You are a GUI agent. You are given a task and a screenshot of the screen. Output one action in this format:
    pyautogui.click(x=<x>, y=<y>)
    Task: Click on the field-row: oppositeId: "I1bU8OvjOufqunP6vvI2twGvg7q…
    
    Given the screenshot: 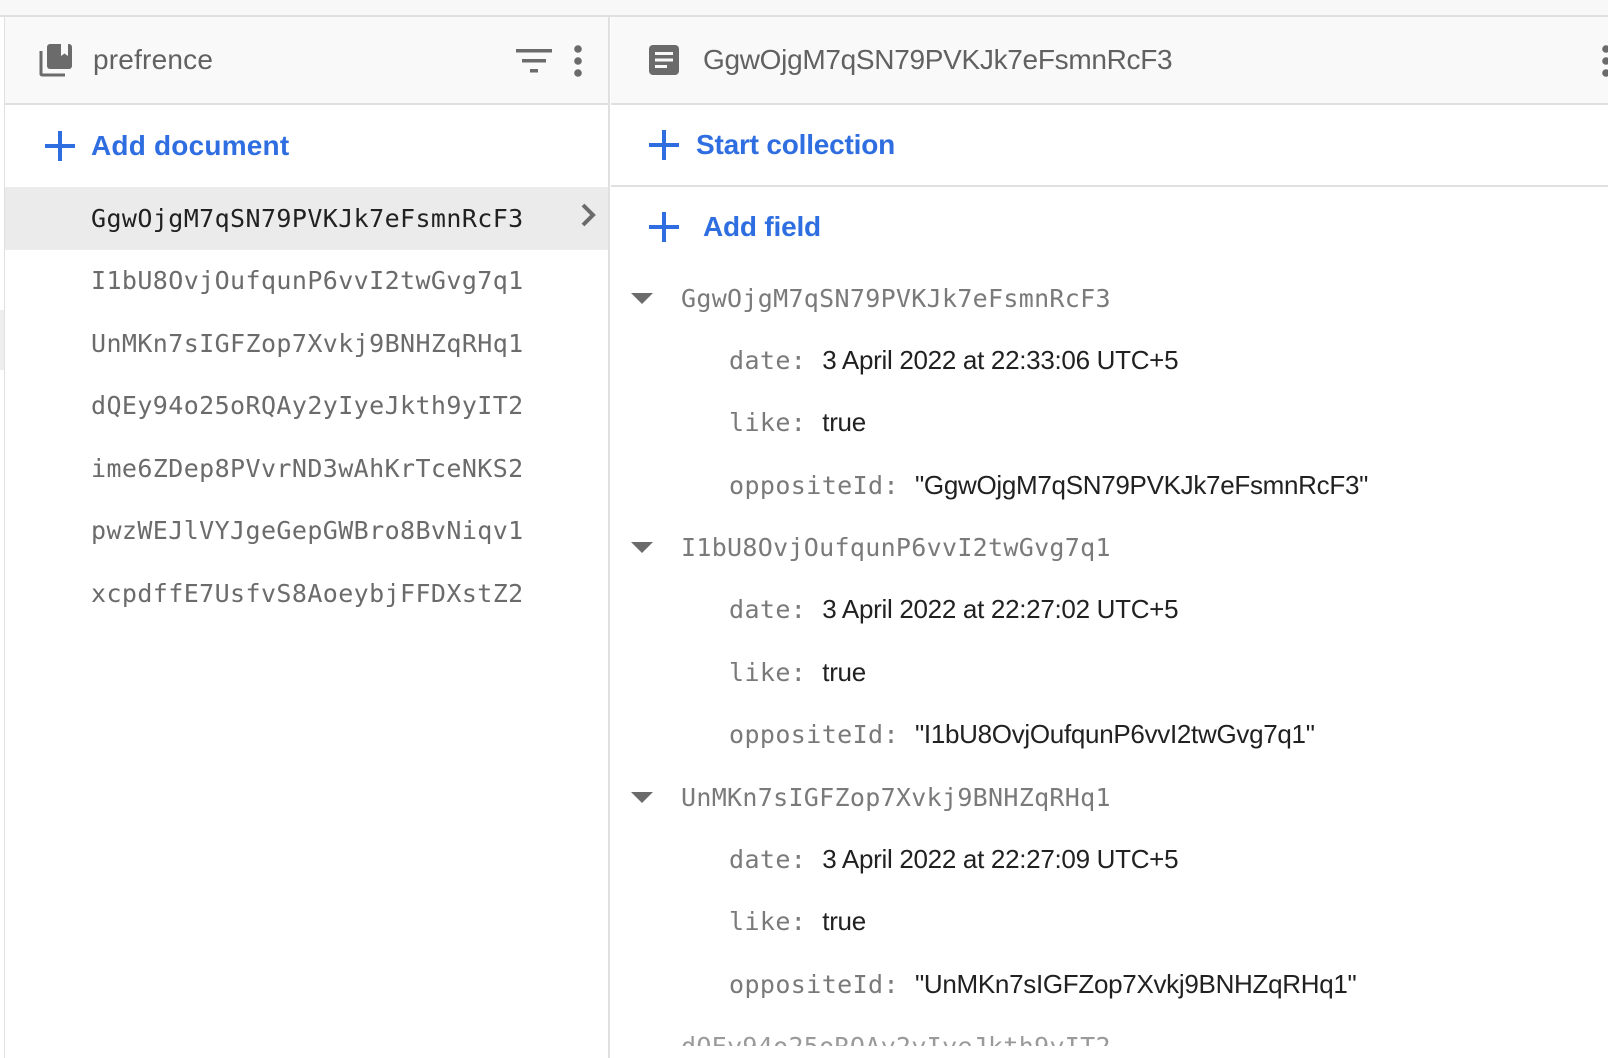 What is the action you would take?
    pyautogui.click(x=1109, y=735)
    